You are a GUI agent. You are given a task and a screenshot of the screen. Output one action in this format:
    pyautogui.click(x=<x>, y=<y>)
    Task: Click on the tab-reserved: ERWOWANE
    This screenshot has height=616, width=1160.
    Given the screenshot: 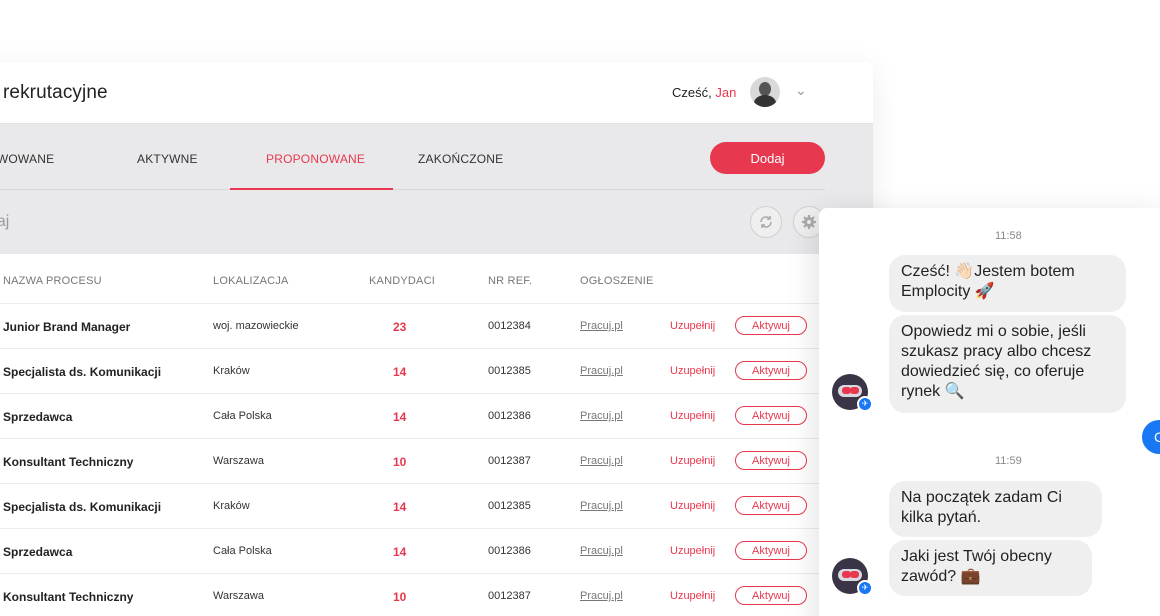 What is the action you would take?
    pyautogui.click(x=27, y=159)
    